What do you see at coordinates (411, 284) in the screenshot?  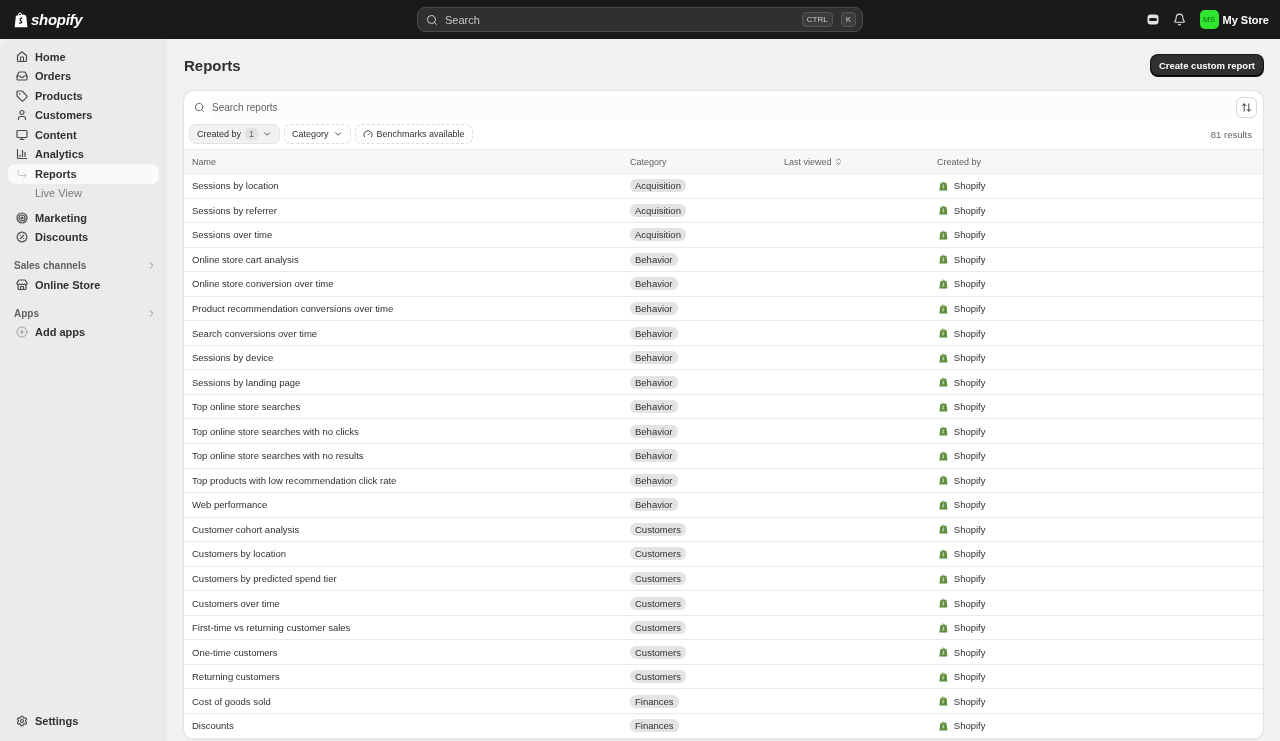 I see `report-name: Online store conversion over time` at bounding box center [411, 284].